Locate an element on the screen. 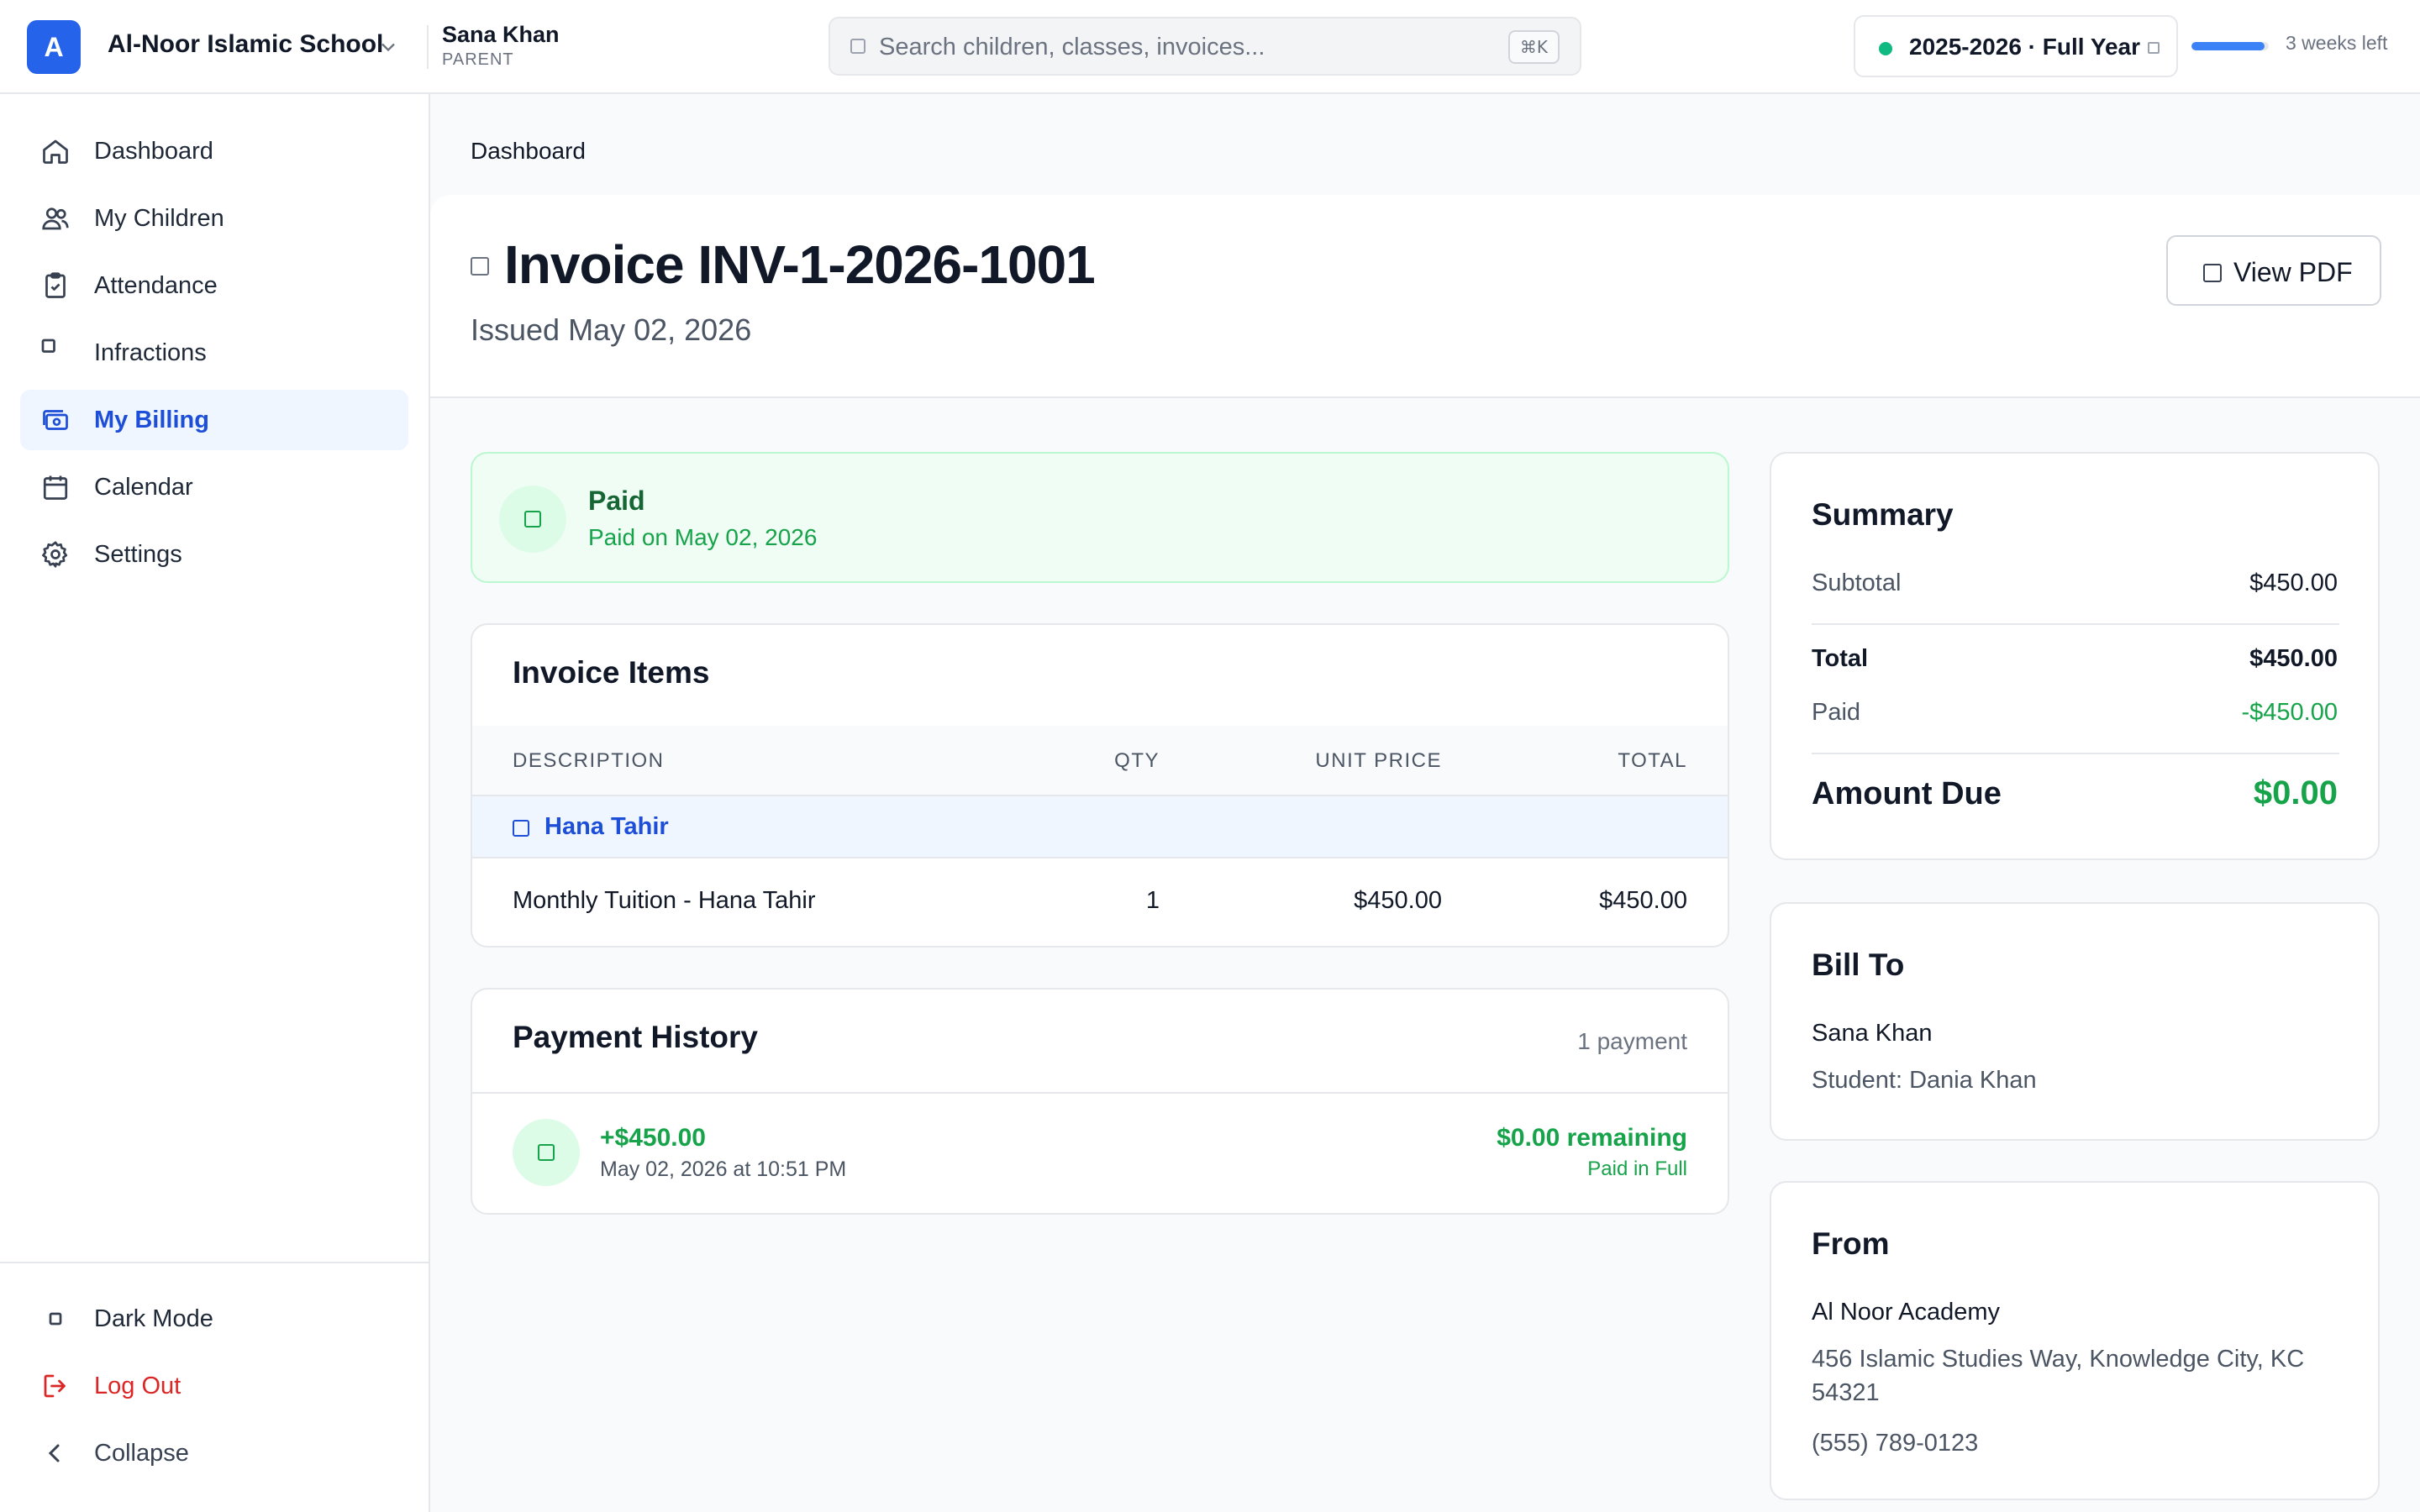 This screenshot has width=2420, height=1512. sidebar-divider is located at coordinates (214, 1262).